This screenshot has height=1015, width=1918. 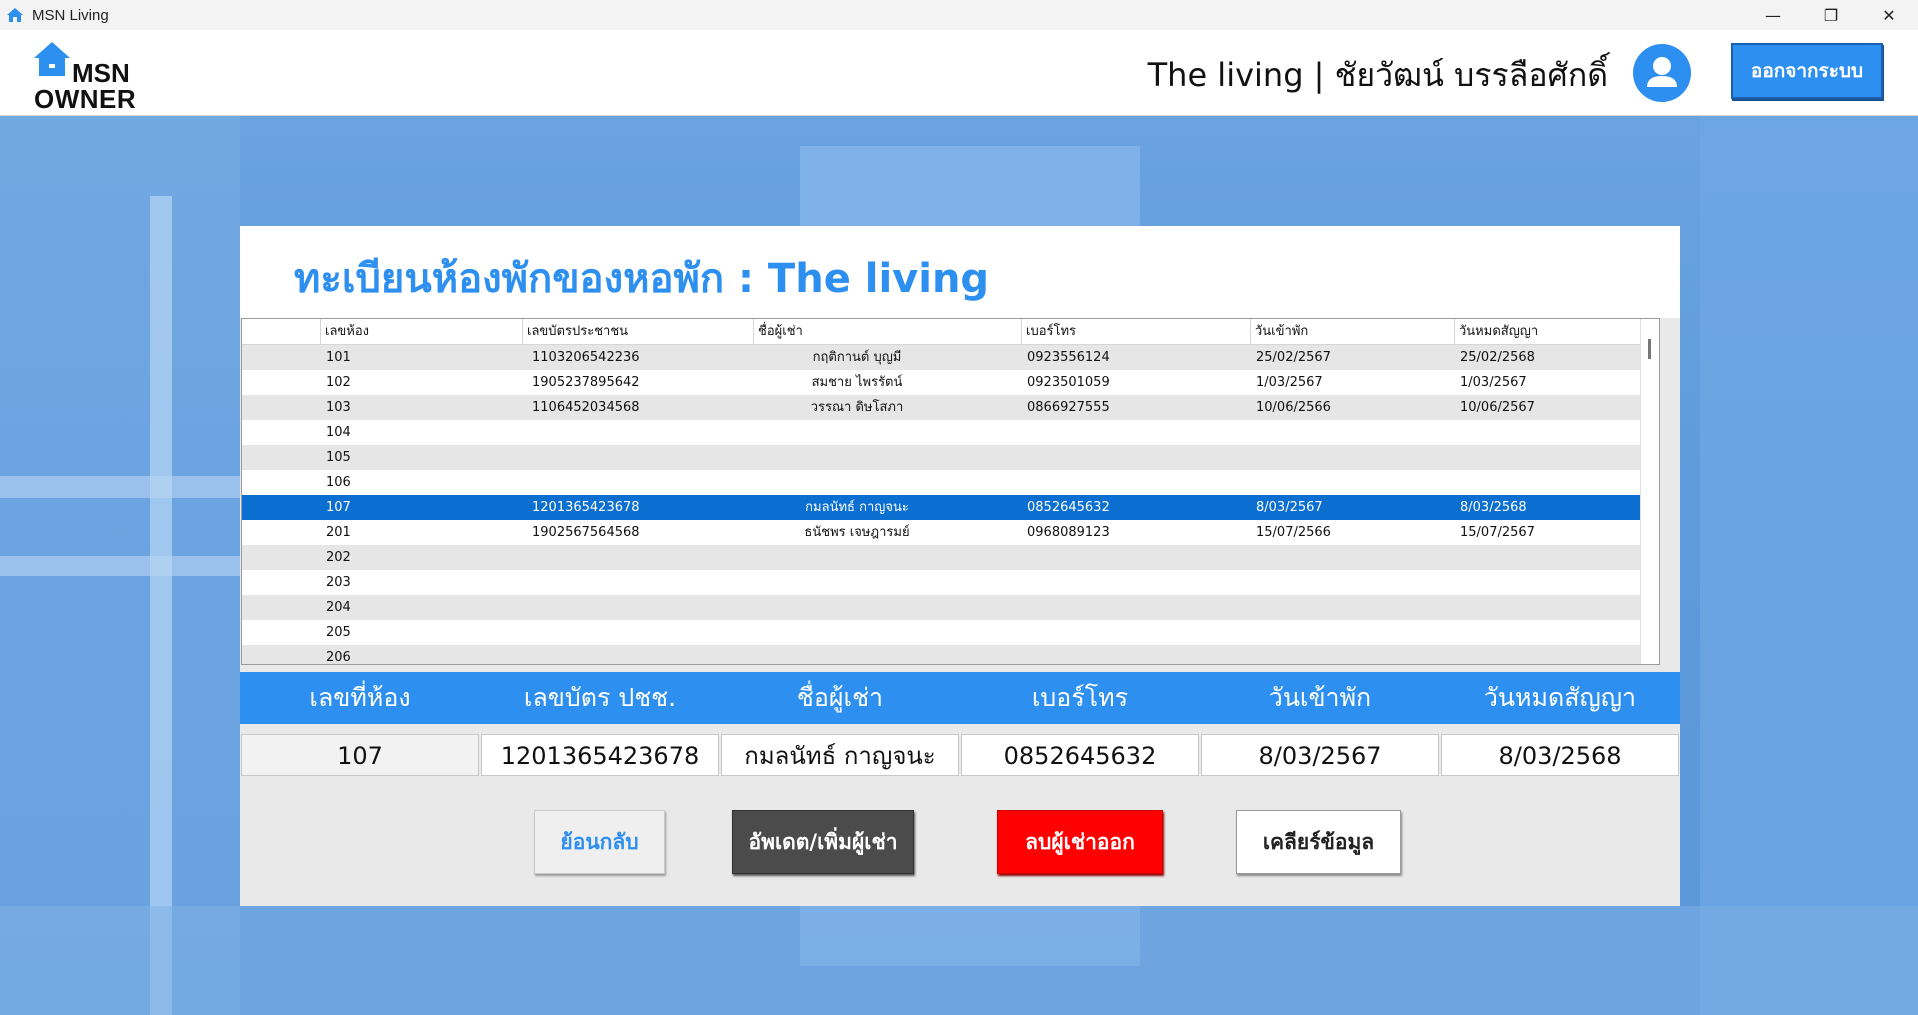 I want to click on table-row: 204, so click(x=950, y=607).